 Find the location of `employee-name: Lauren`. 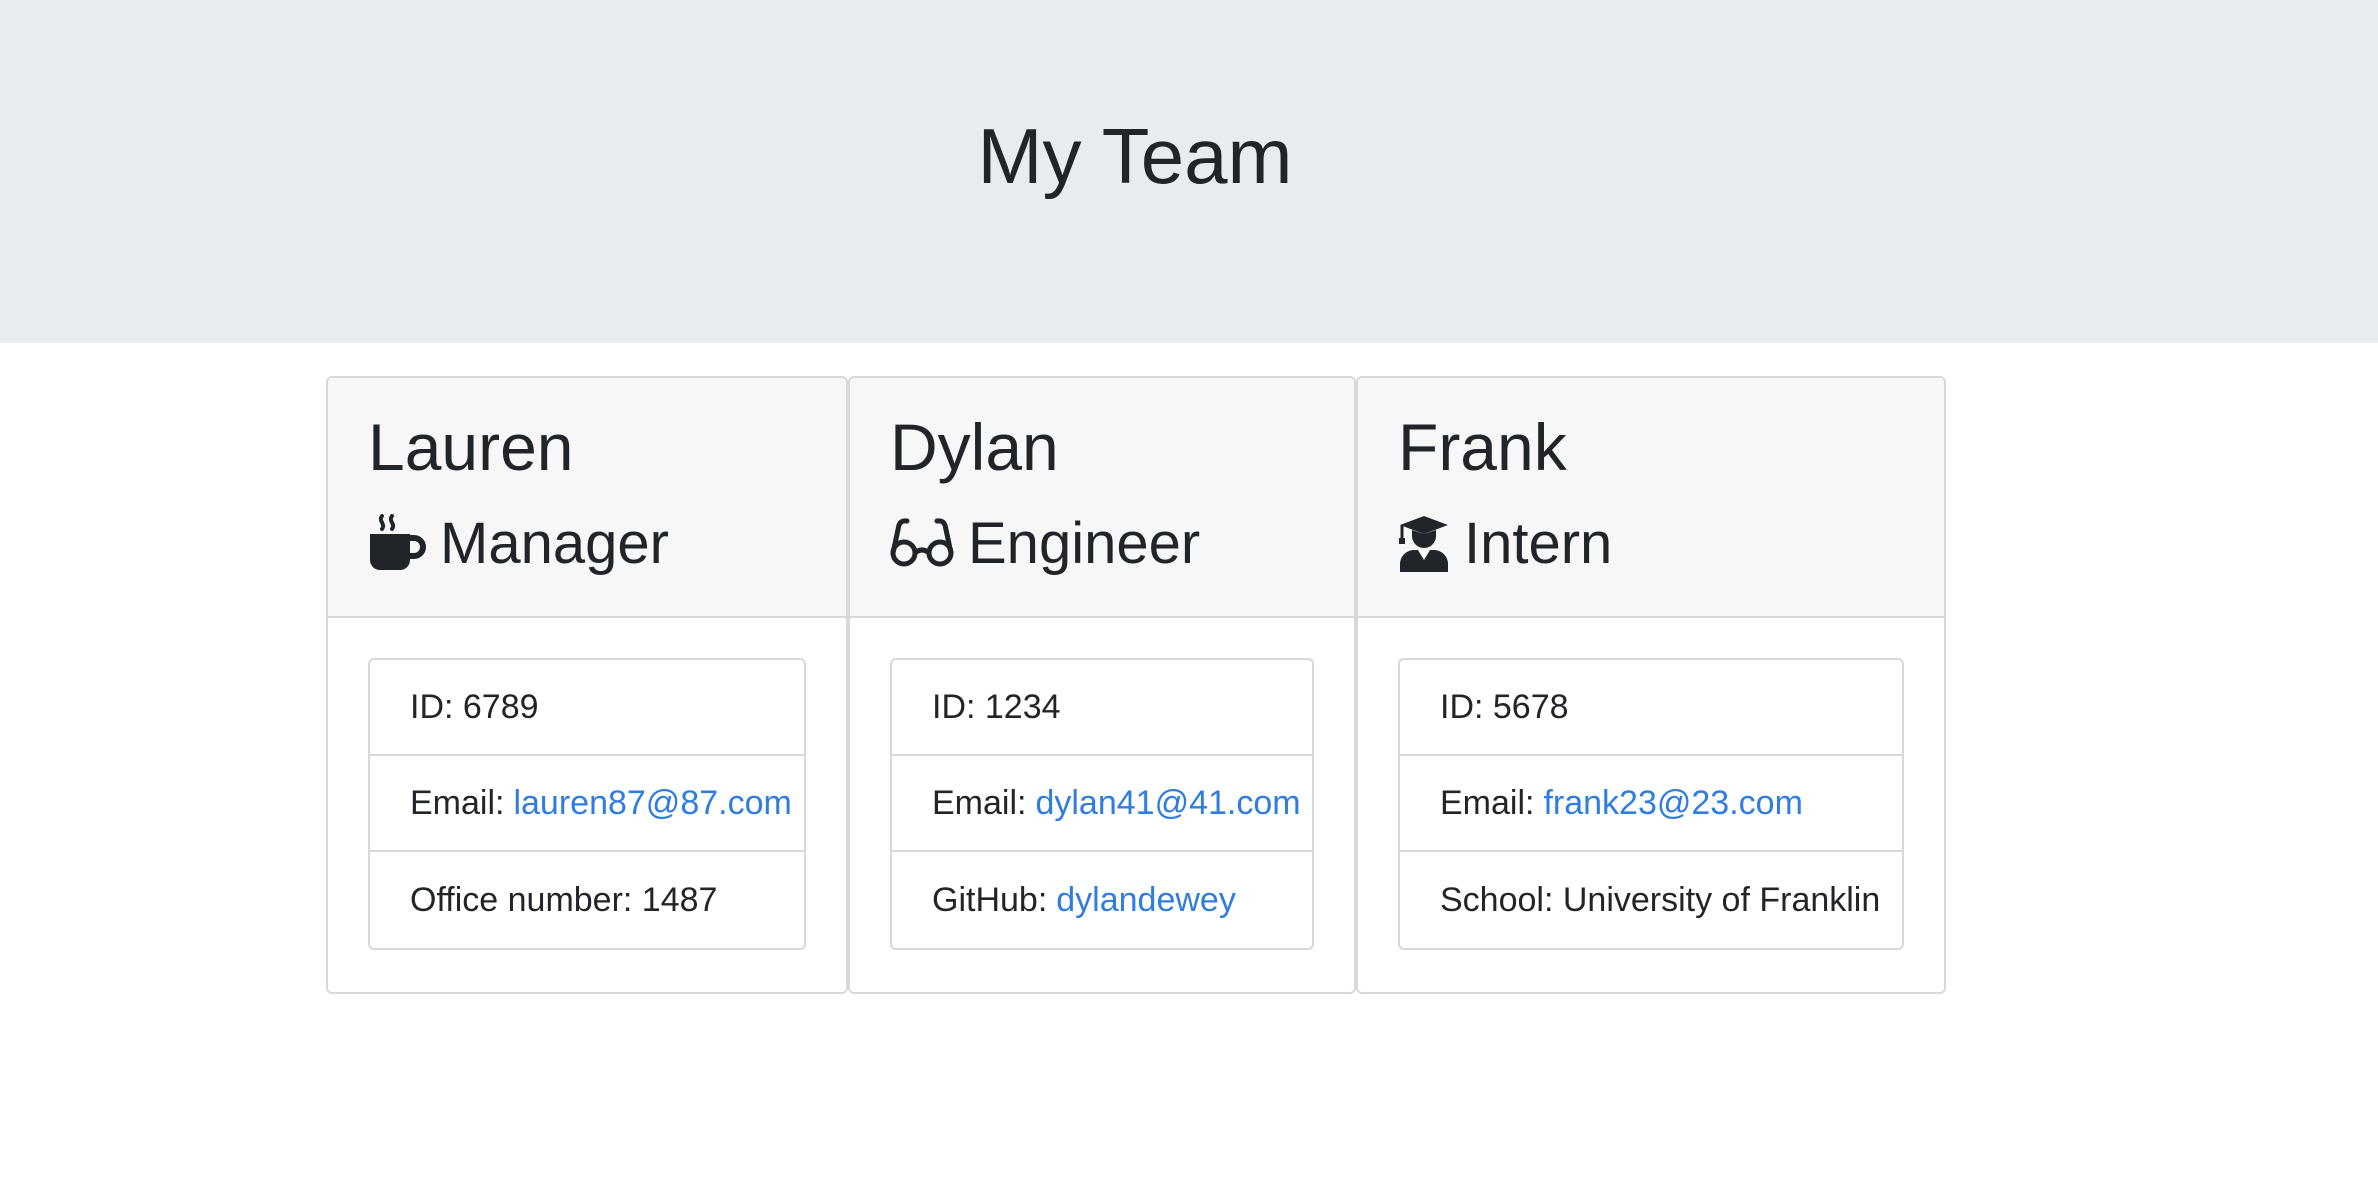

employee-name: Lauren is located at coordinates (471, 447).